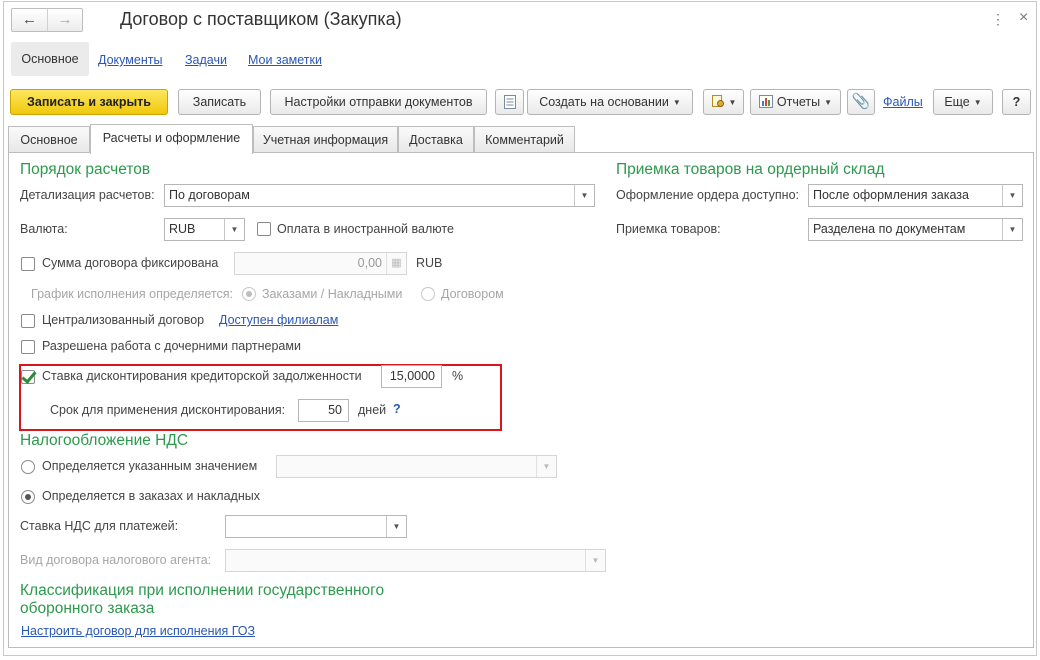  Describe the element at coordinates (472, 294) in the screenshot. I see `schedule-contract-label: Договором` at that location.